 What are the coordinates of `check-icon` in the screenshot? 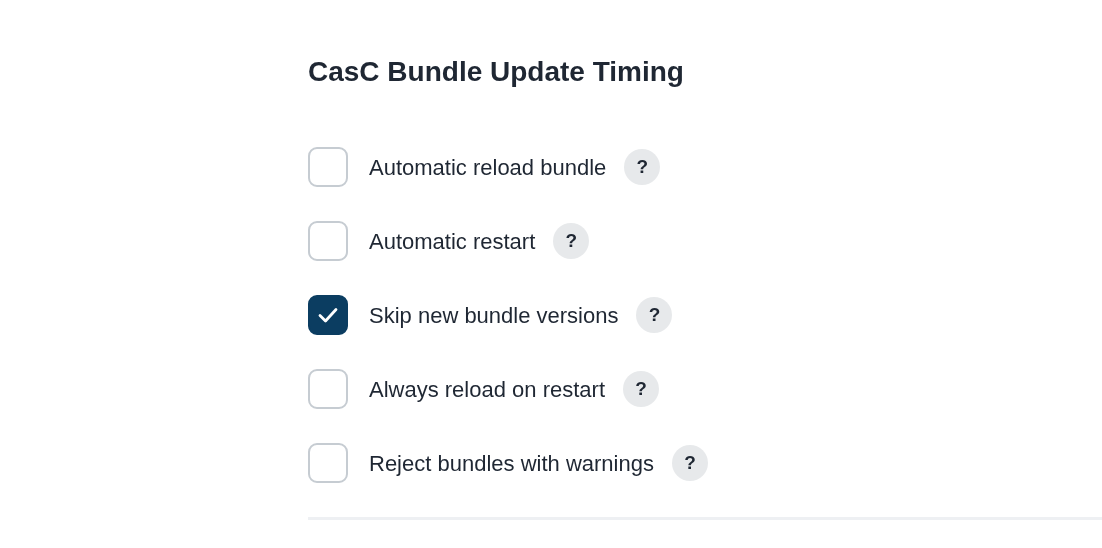 It's located at (328, 315).